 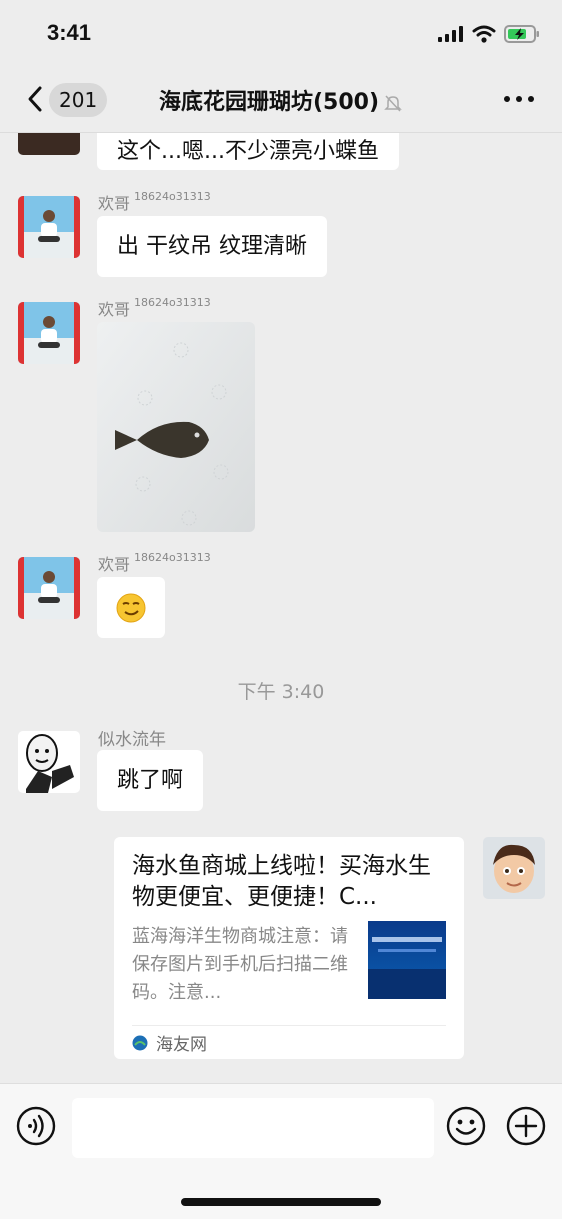 I want to click on input-bar, so click(x=281, y=1151).